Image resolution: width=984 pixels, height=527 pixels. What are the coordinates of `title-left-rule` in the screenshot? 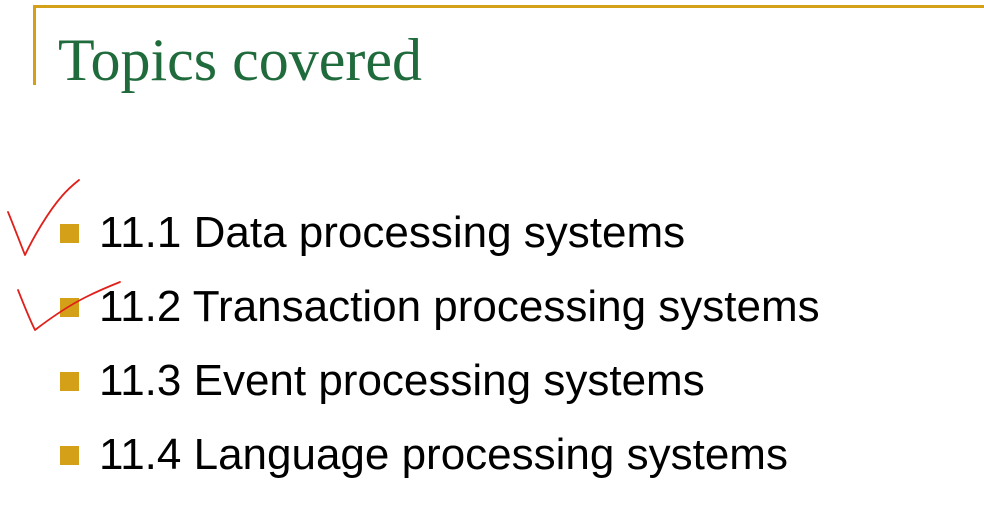 It's located at (34, 45).